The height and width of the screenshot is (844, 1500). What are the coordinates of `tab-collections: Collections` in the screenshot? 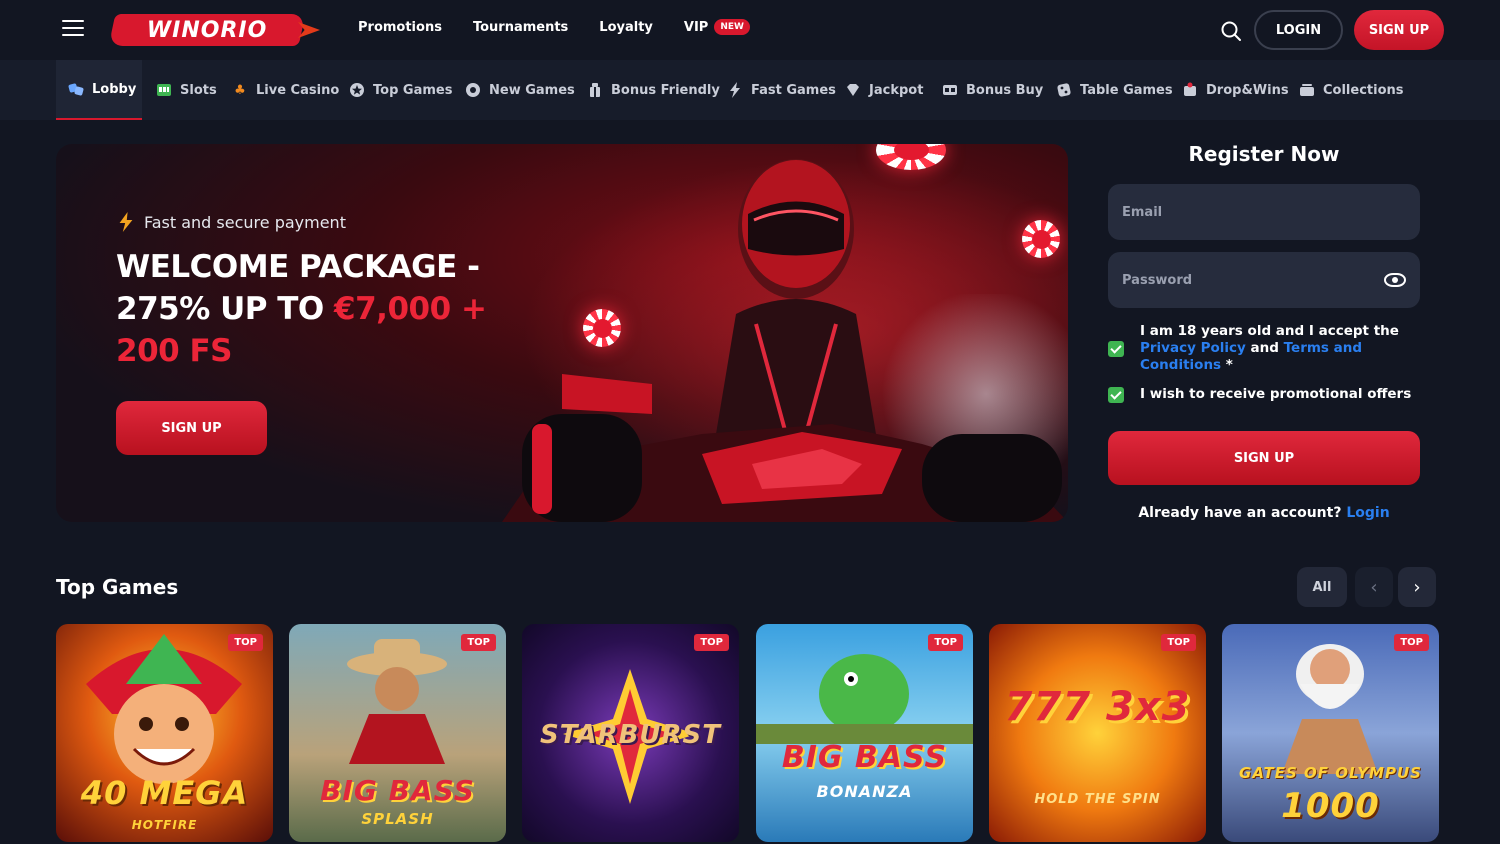 It's located at (1351, 90).